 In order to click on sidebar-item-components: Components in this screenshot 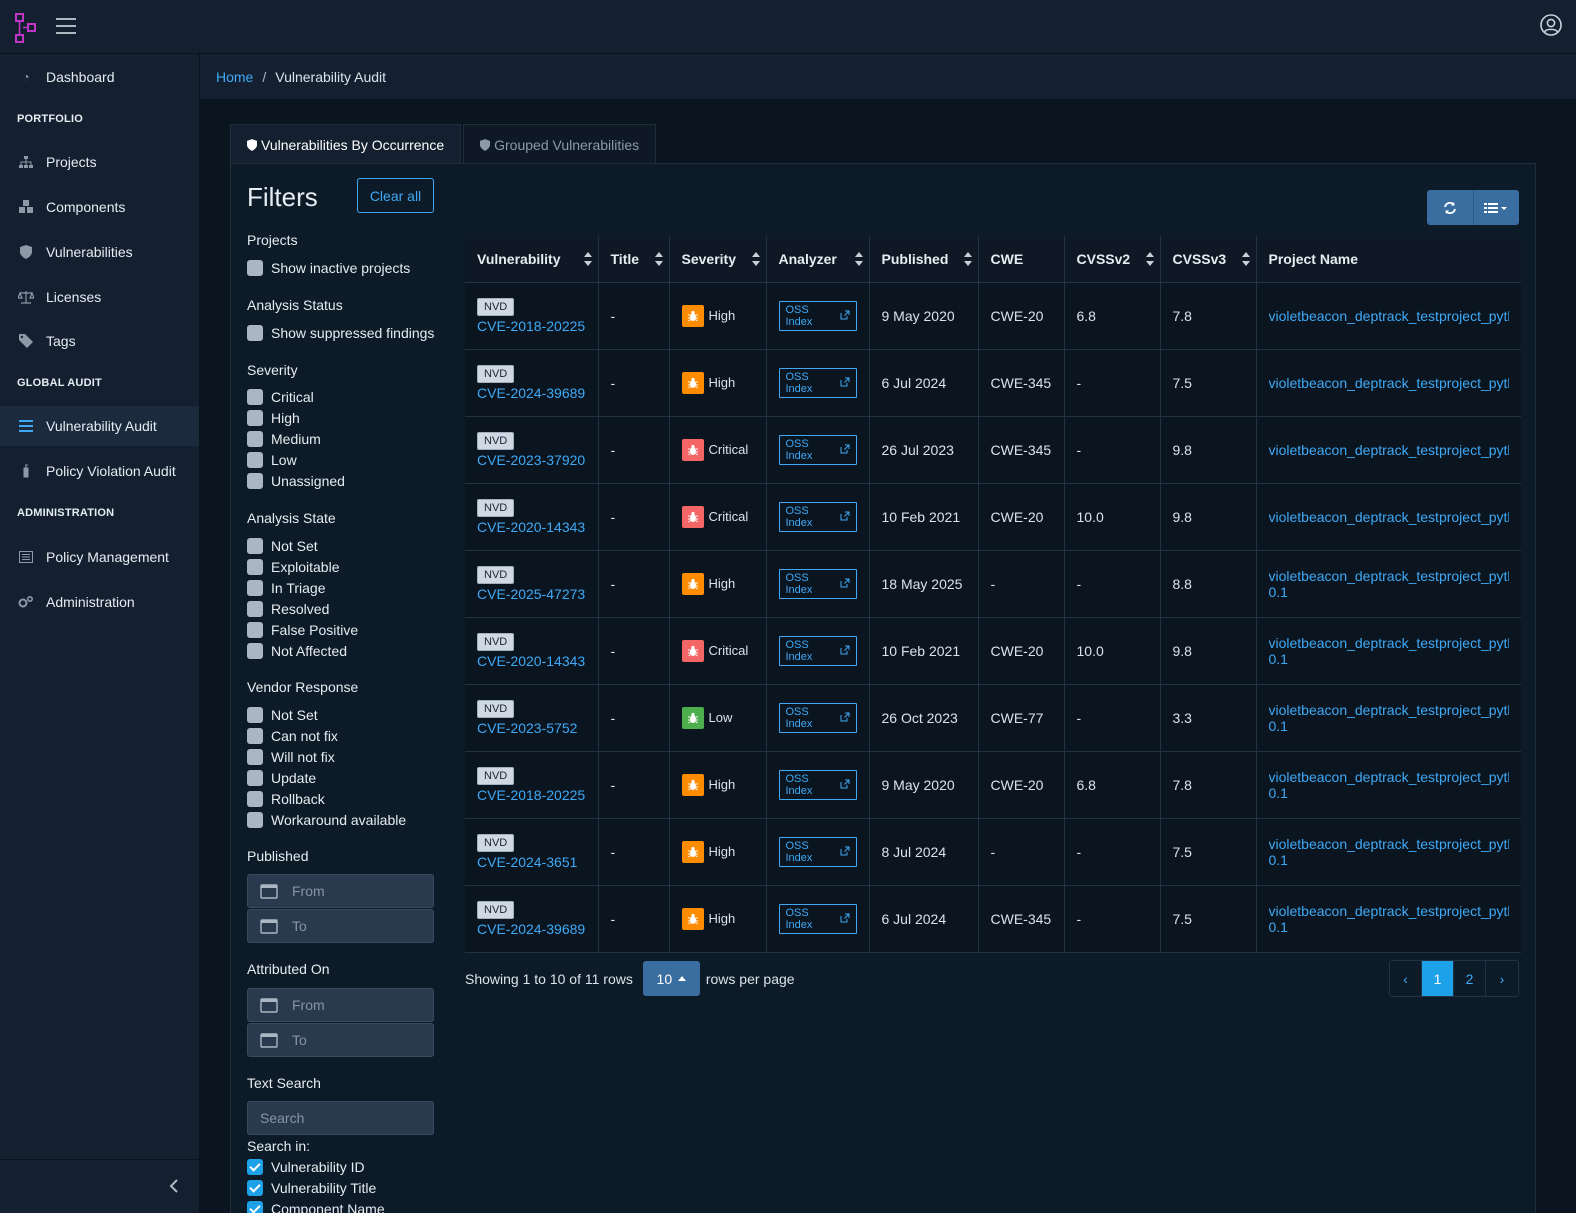, I will do `click(99, 207)`.